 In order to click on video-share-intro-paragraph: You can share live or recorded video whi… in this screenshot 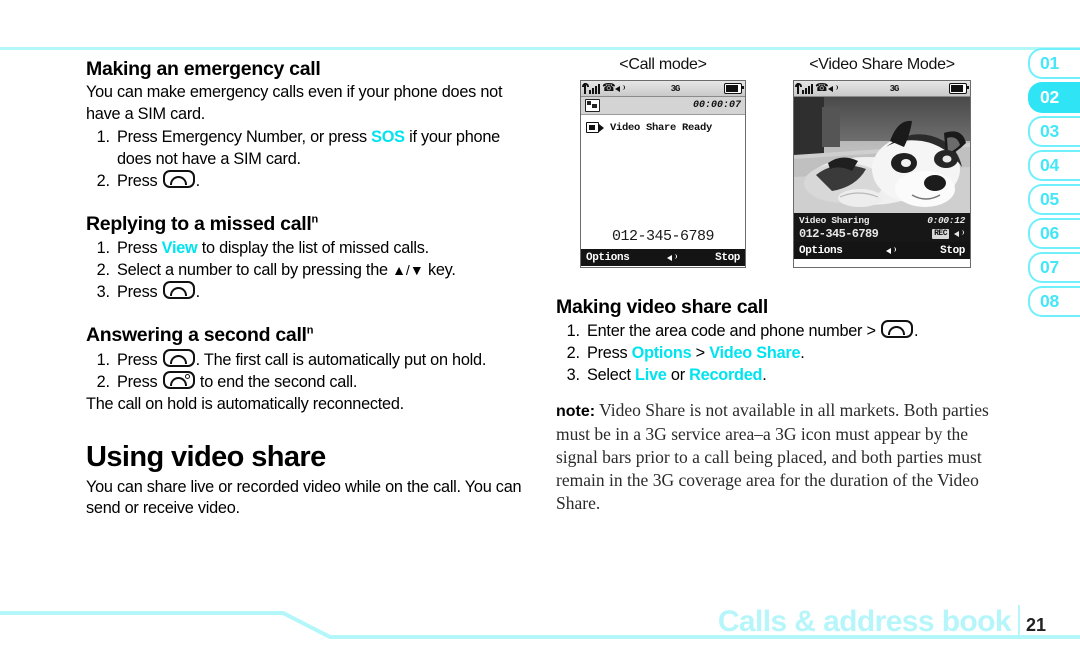, I will do `click(304, 497)`.